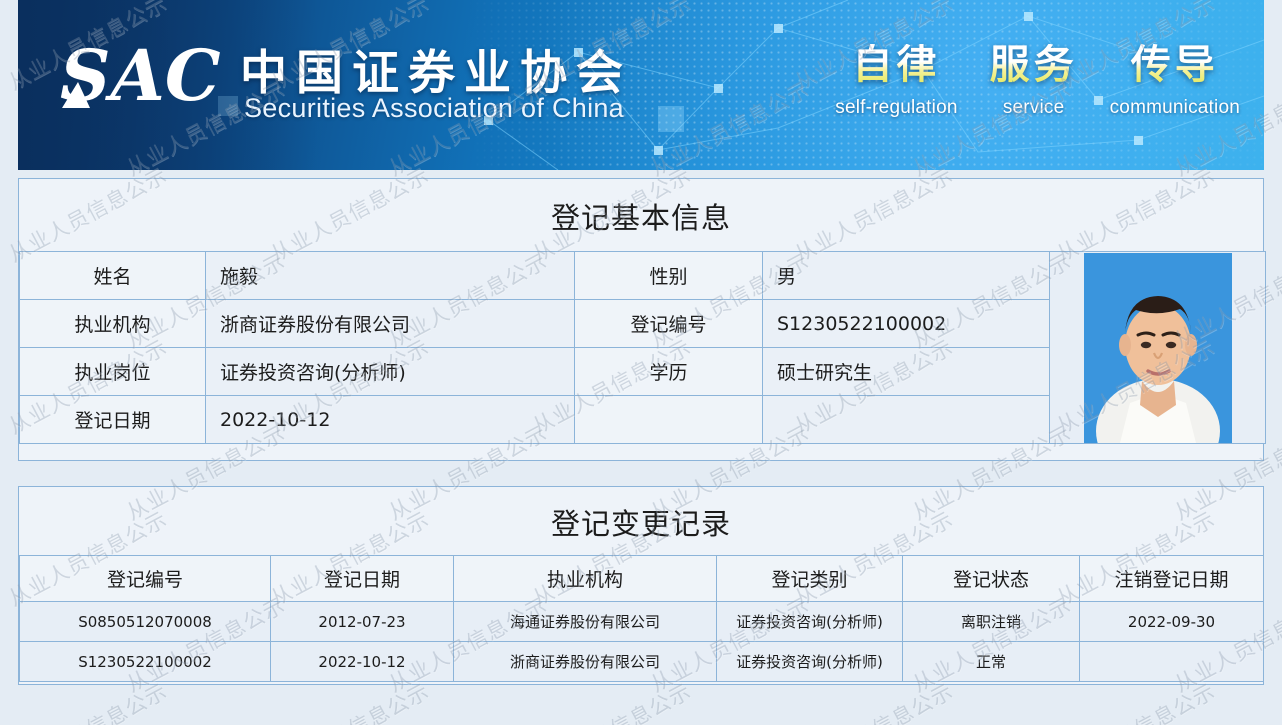 This screenshot has width=1282, height=725. I want to click on col-institution: 执业机构, so click(585, 578).